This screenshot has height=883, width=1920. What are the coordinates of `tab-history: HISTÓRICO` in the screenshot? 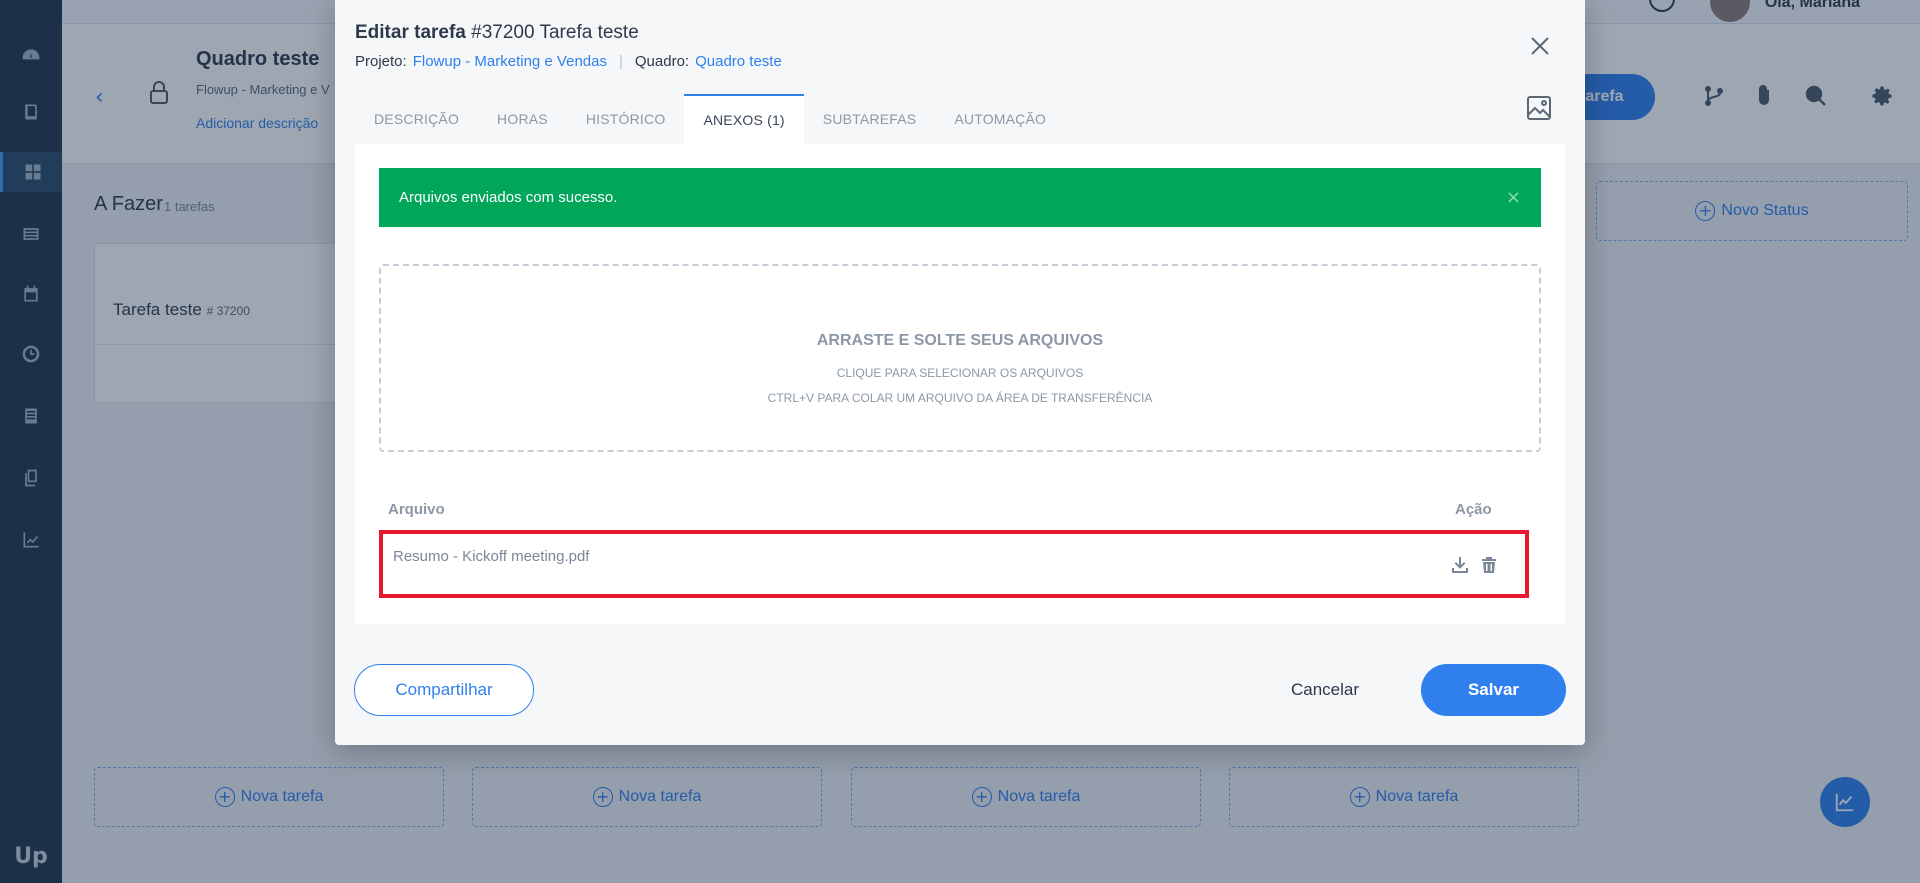 It's located at (626, 119).